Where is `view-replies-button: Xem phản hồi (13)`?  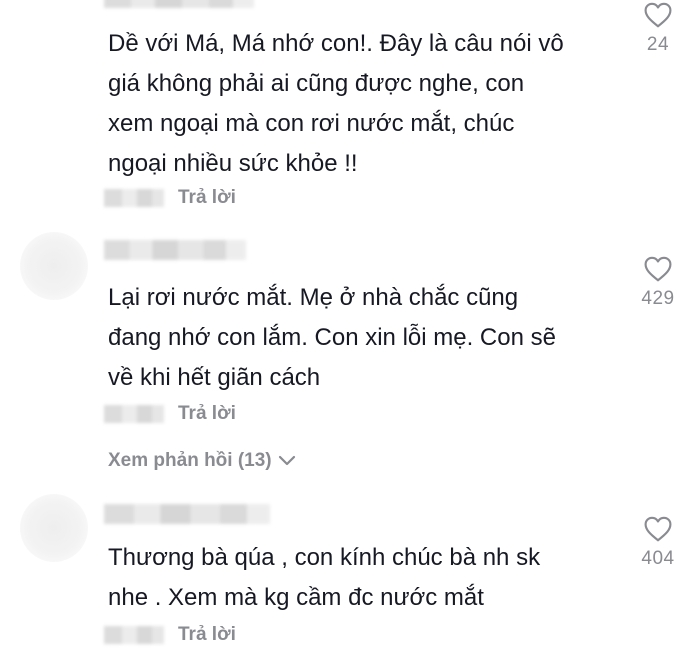
view-replies-button: Xem phản hồi (13) is located at coordinates (202, 461).